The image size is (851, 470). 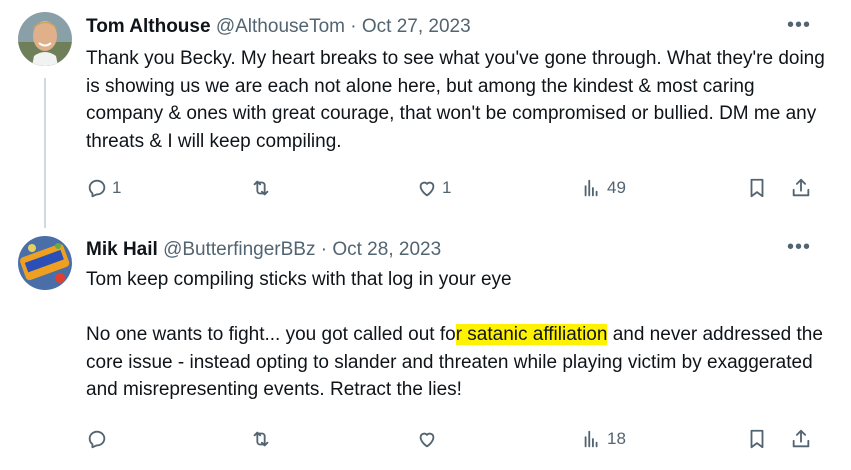 I want to click on views-button: 49, so click(x=603, y=188).